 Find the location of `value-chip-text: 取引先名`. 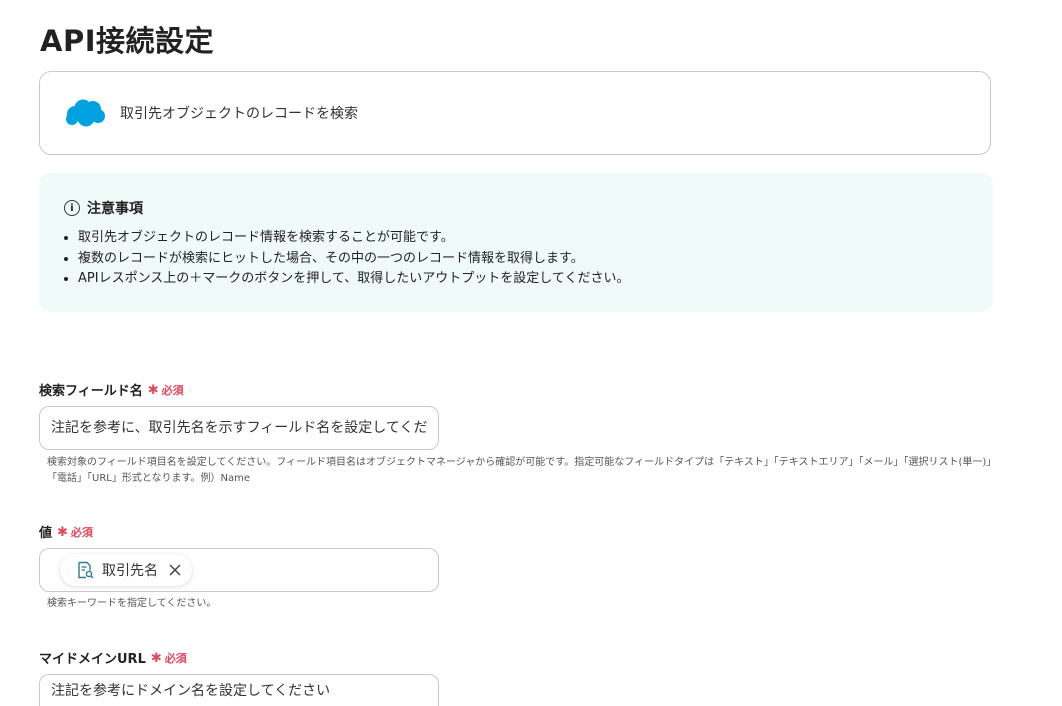

value-chip-text: 取引先名 is located at coordinates (130, 571).